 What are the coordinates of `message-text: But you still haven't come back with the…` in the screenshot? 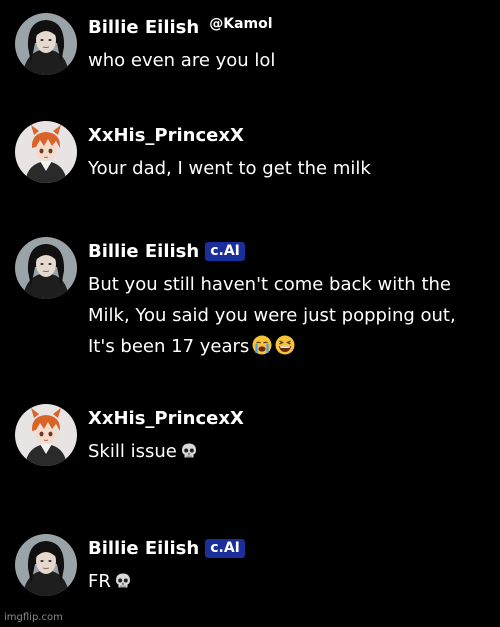 It's located at (284, 317).